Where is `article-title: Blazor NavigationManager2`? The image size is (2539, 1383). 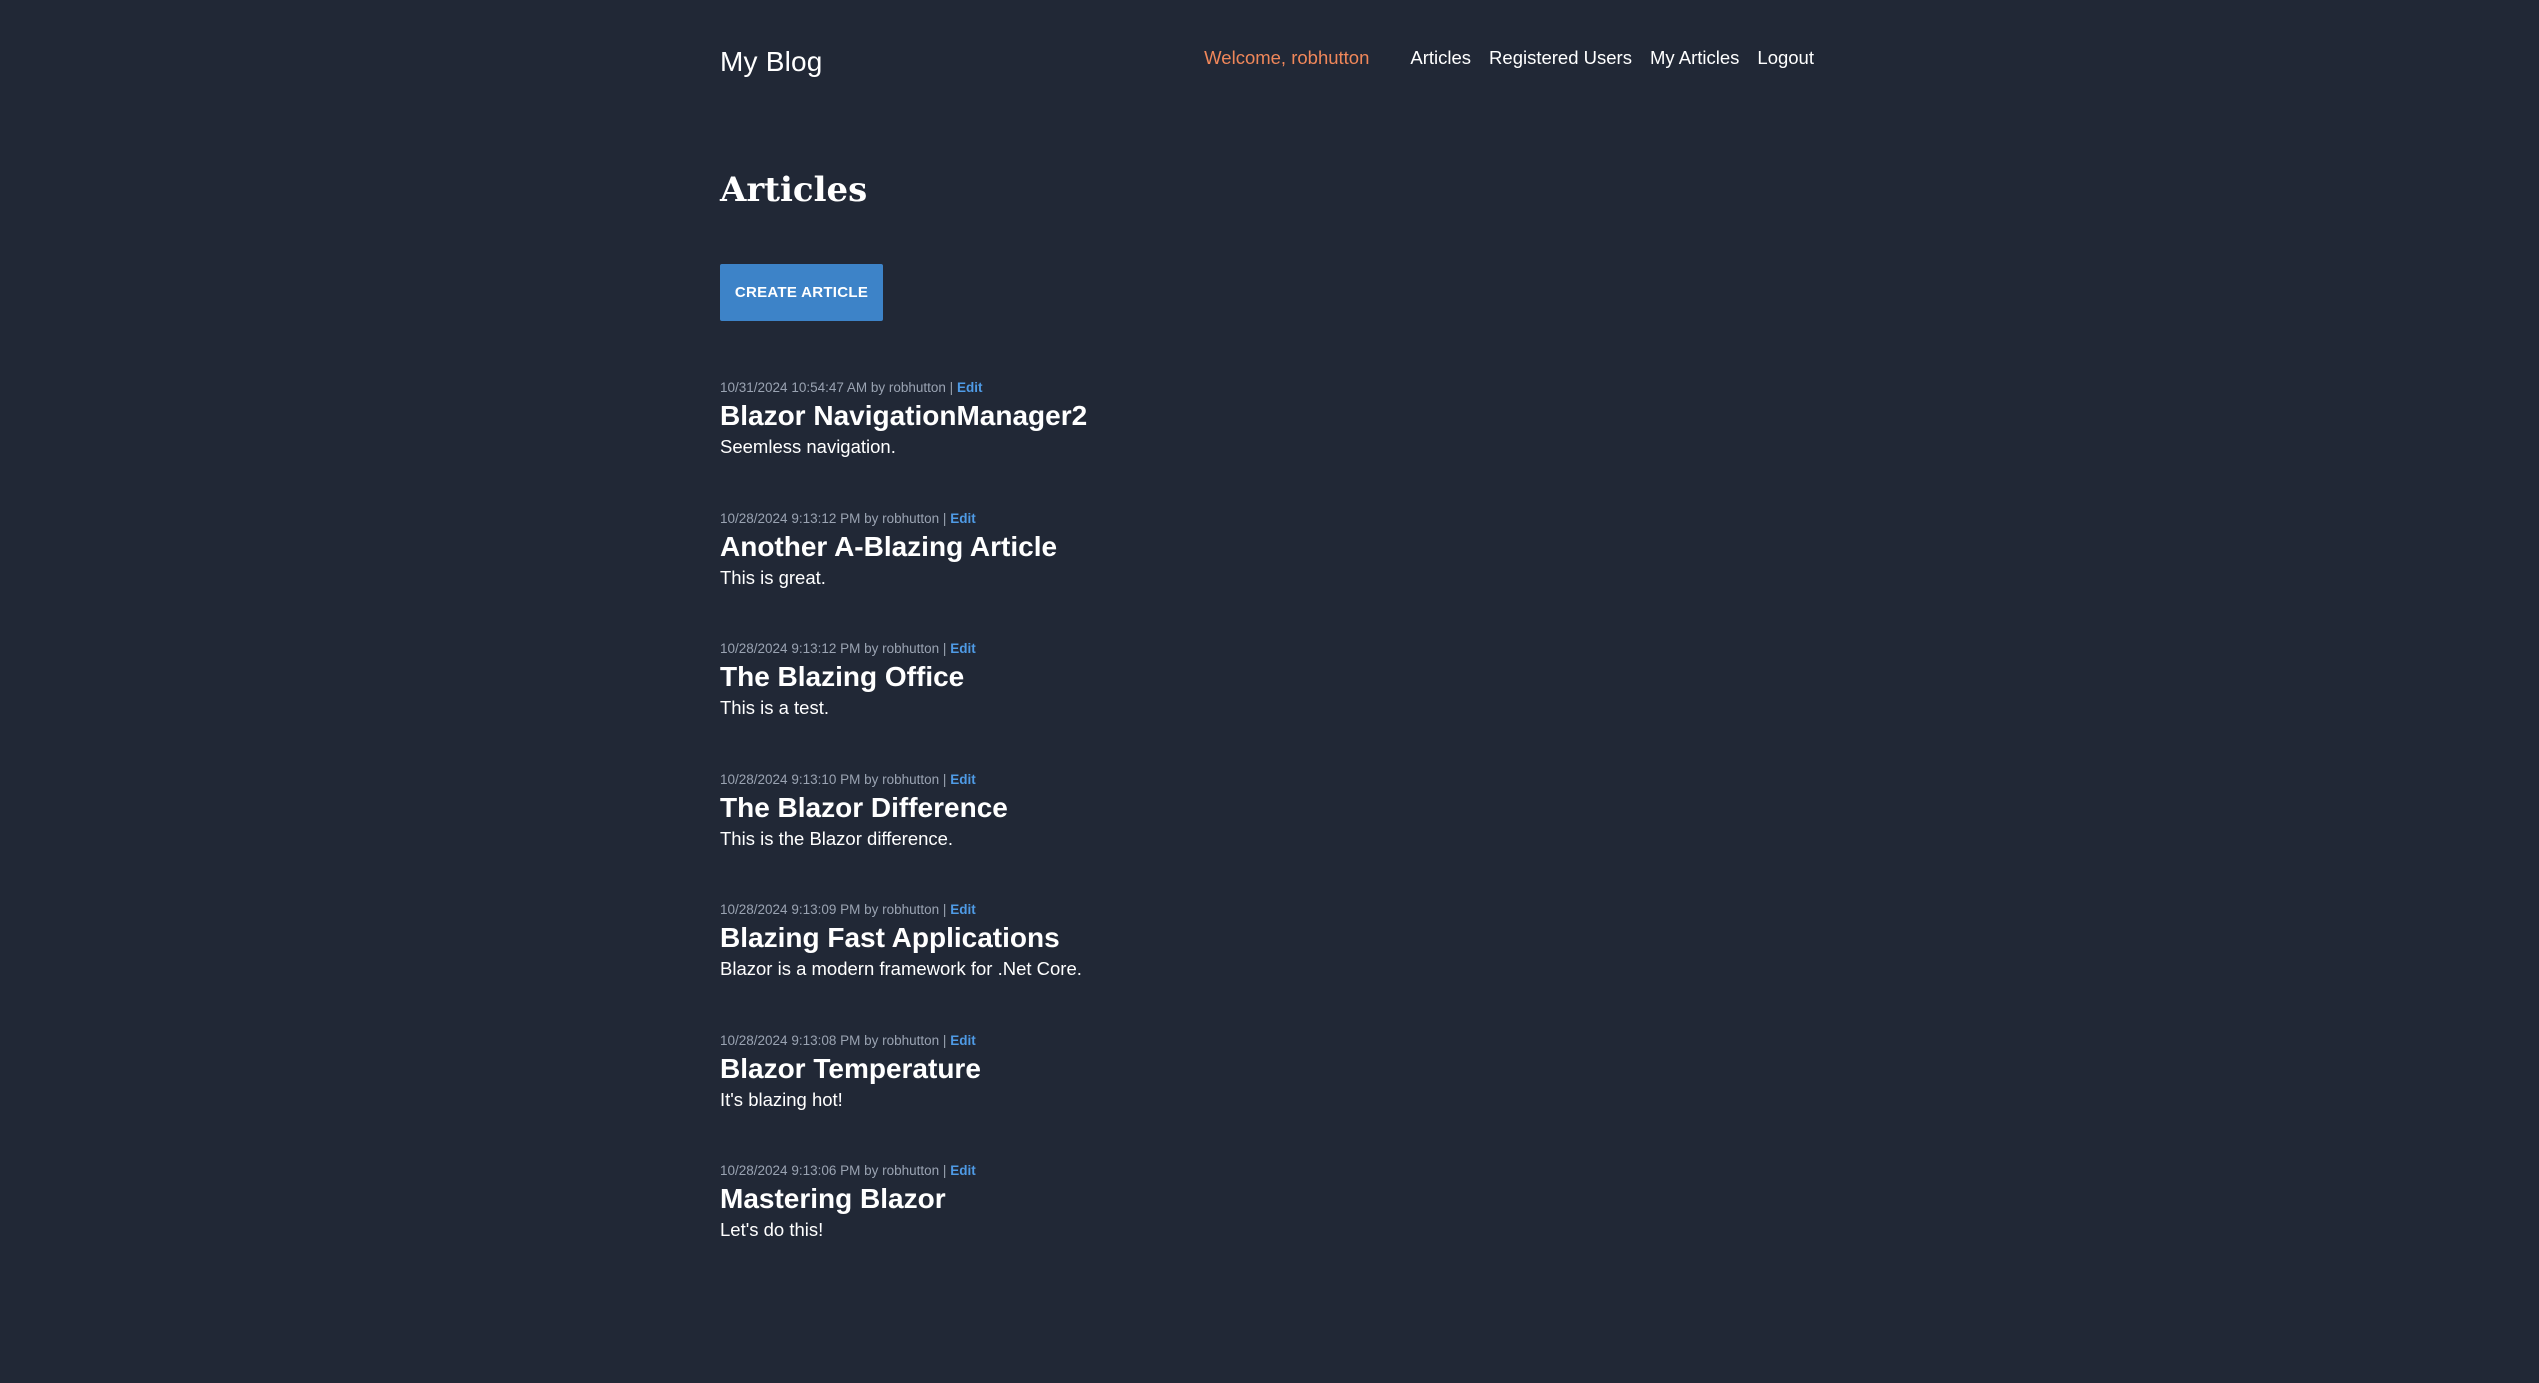
article-title: Blazor NavigationManager2 is located at coordinates (903, 416).